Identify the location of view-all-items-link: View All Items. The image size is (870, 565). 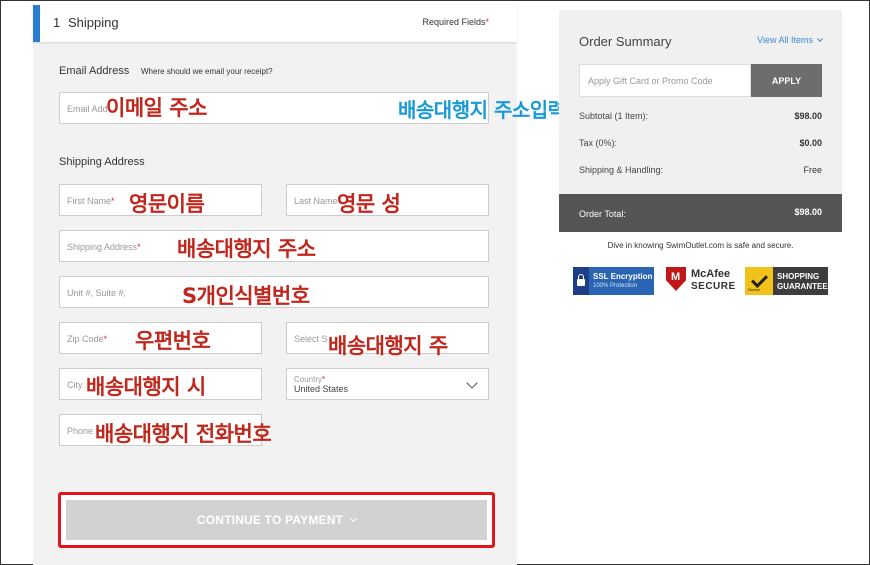
(790, 40).